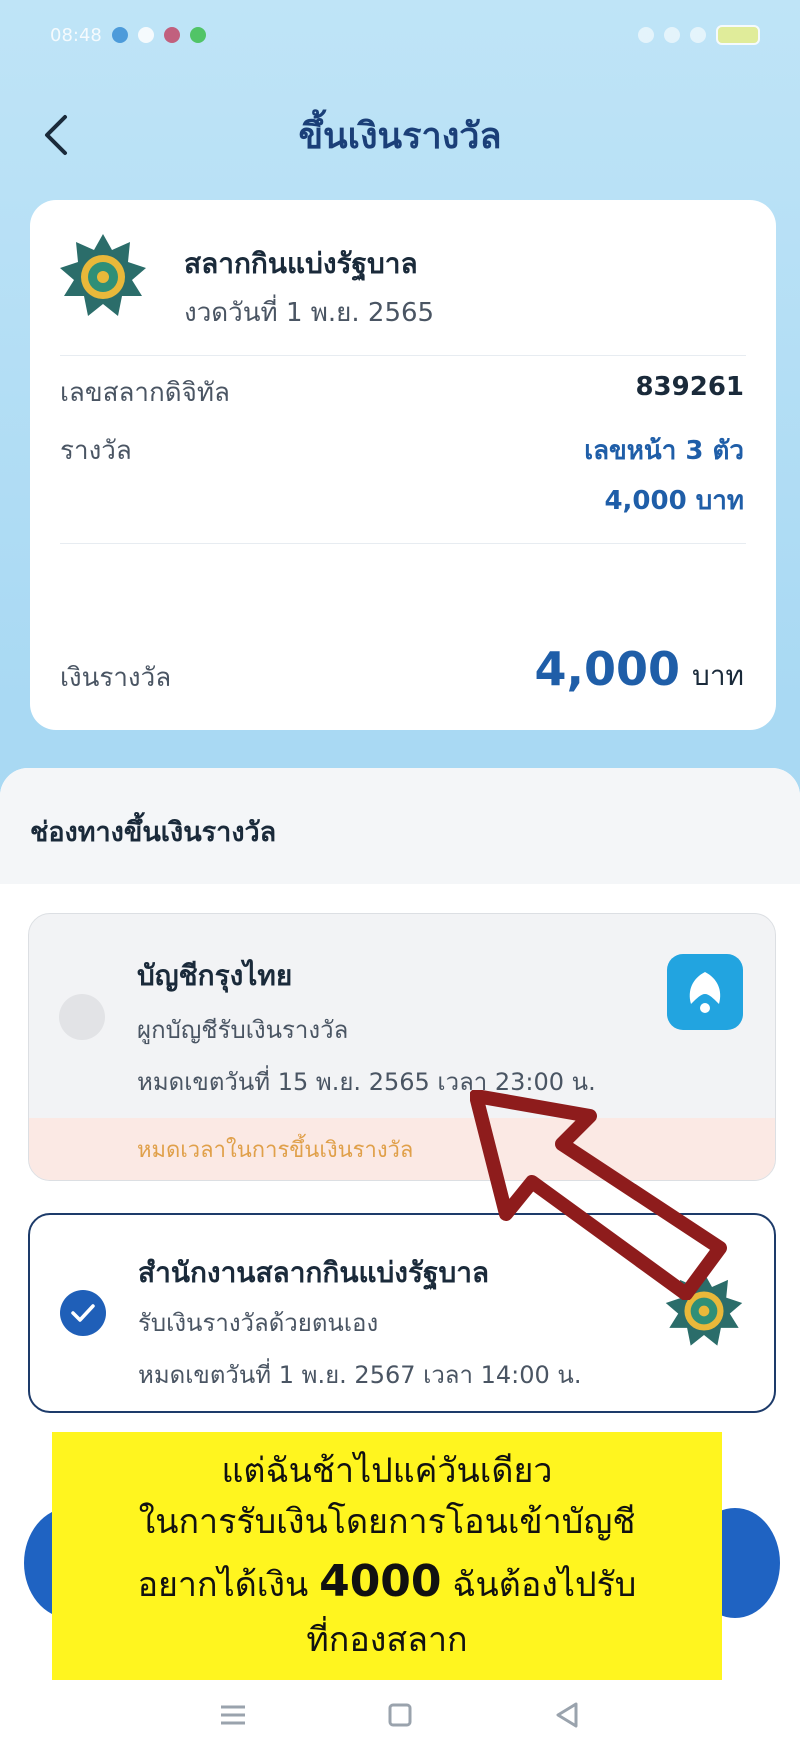 The height and width of the screenshot is (1749, 800). I want to click on caption-amount: 4000, so click(380, 1581).